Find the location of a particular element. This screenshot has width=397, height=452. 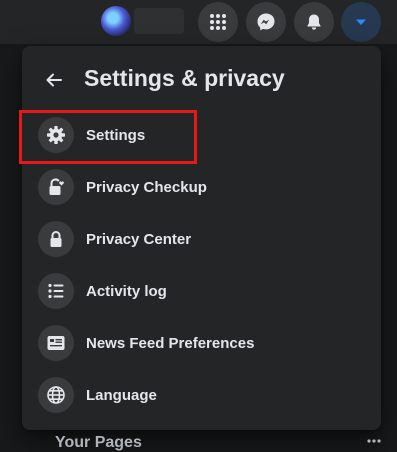

notifications-button is located at coordinates (314, 22).